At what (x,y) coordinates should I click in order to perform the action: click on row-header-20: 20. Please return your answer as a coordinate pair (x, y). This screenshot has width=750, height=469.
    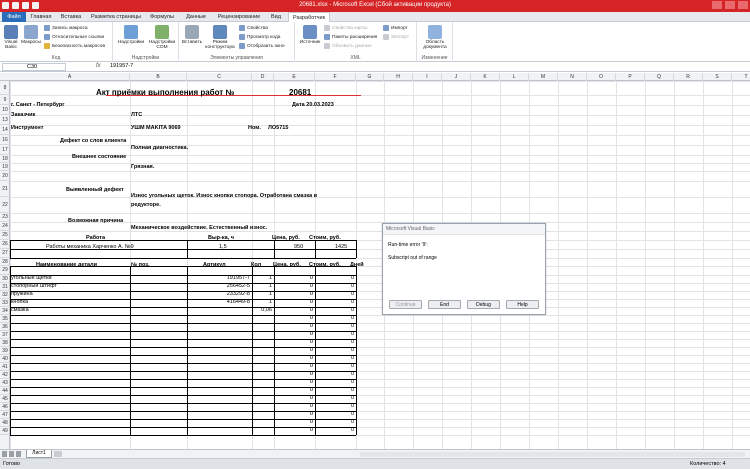
    Looking at the image, I should click on (5, 176).